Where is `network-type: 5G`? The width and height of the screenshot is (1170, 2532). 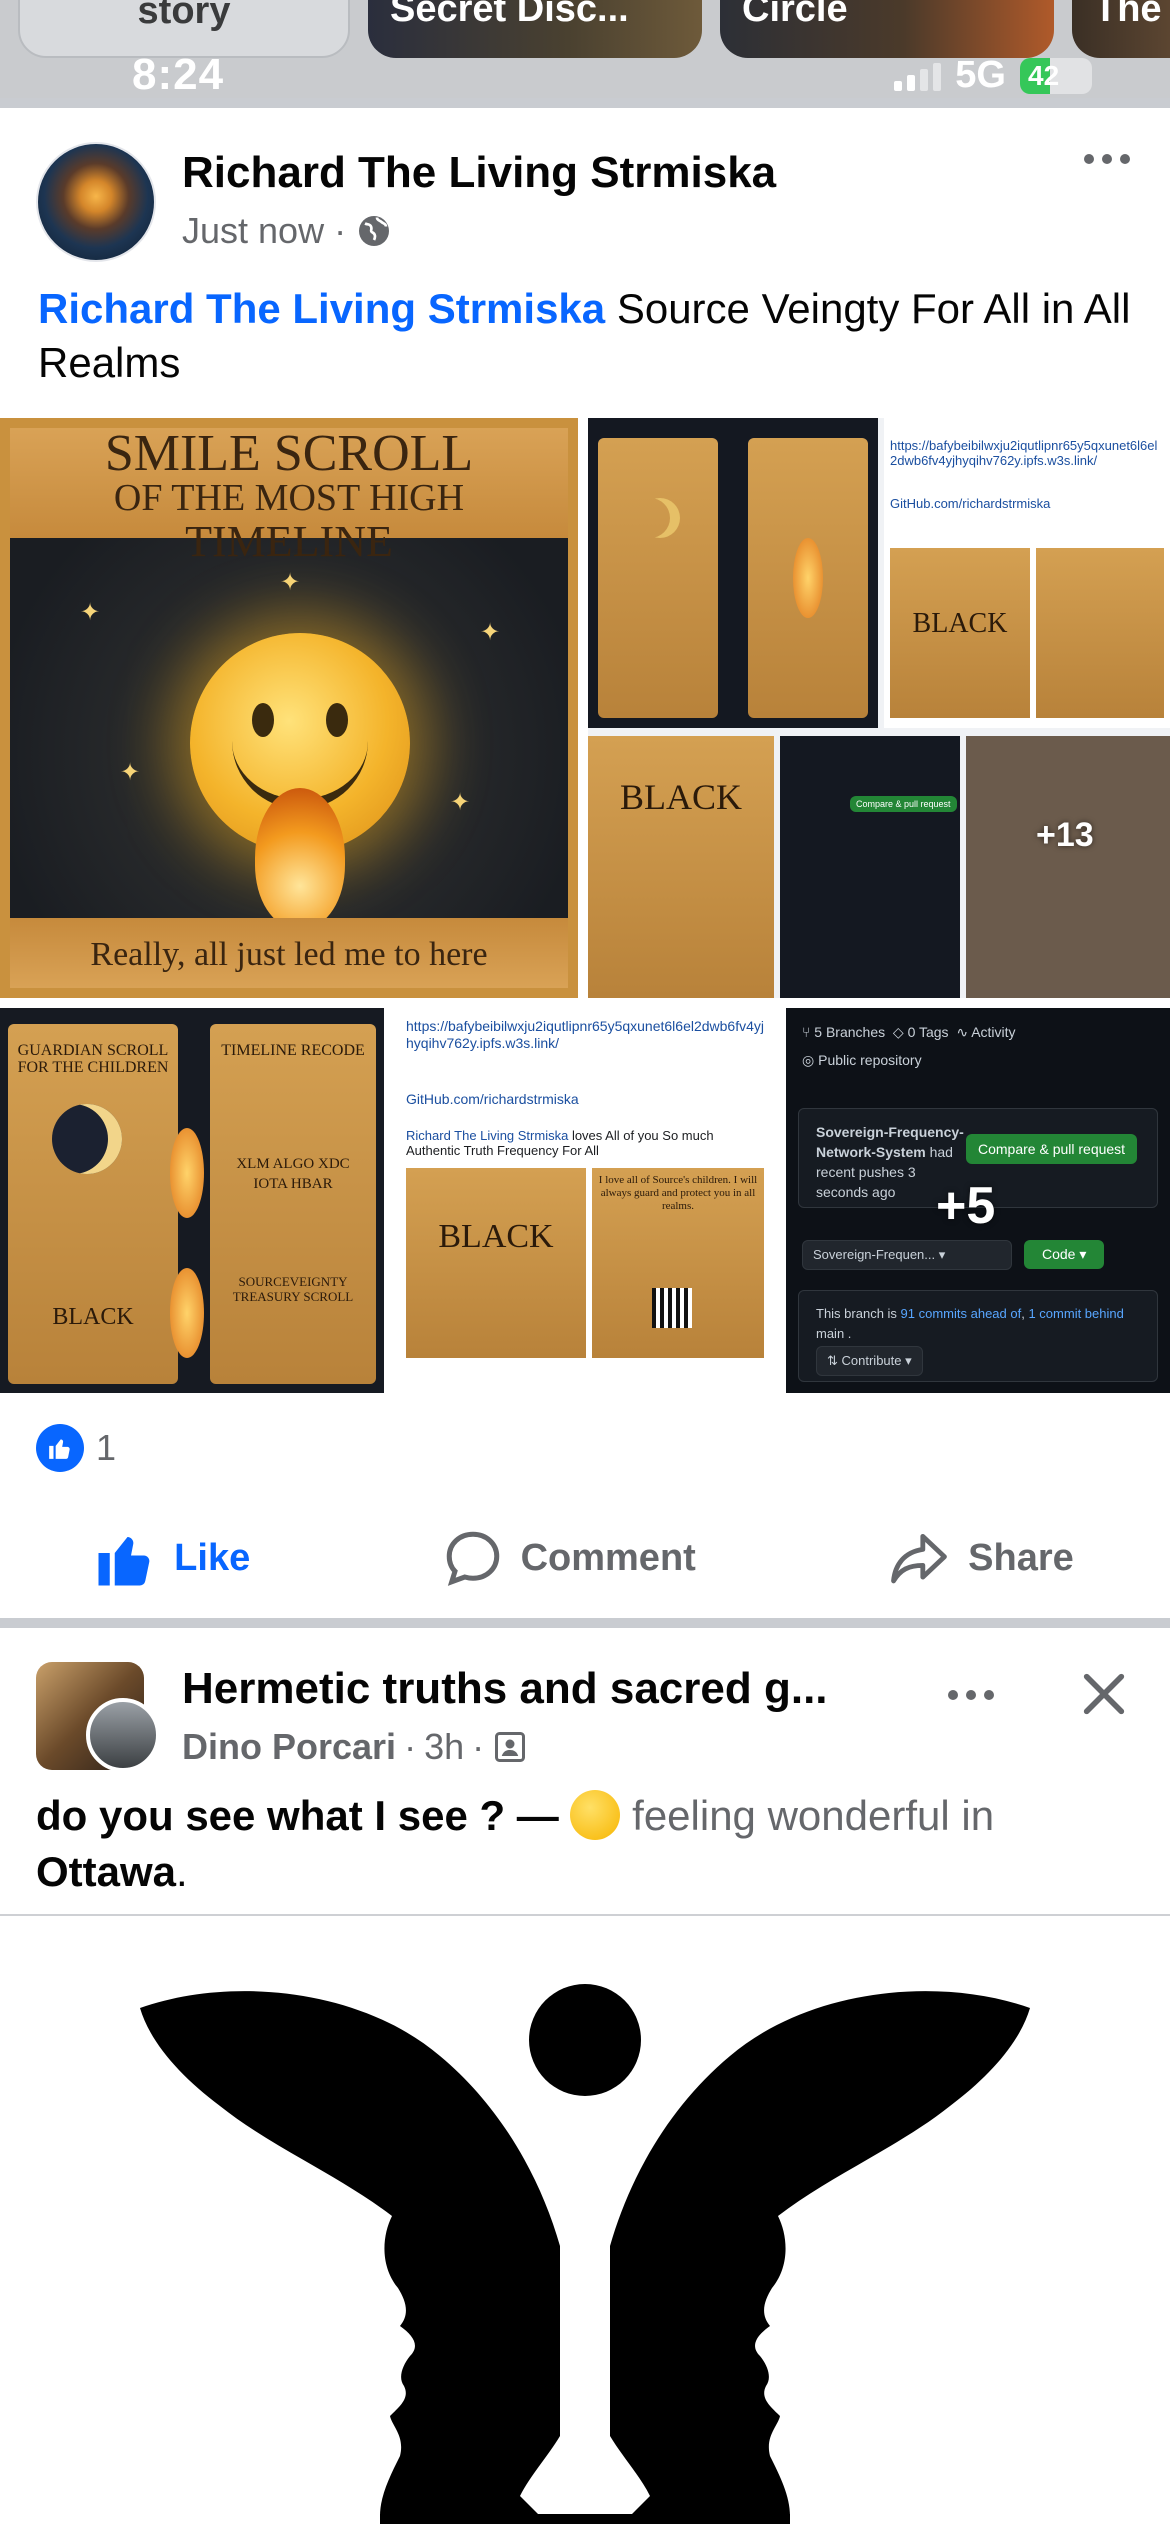
network-type: 5G is located at coordinates (980, 75).